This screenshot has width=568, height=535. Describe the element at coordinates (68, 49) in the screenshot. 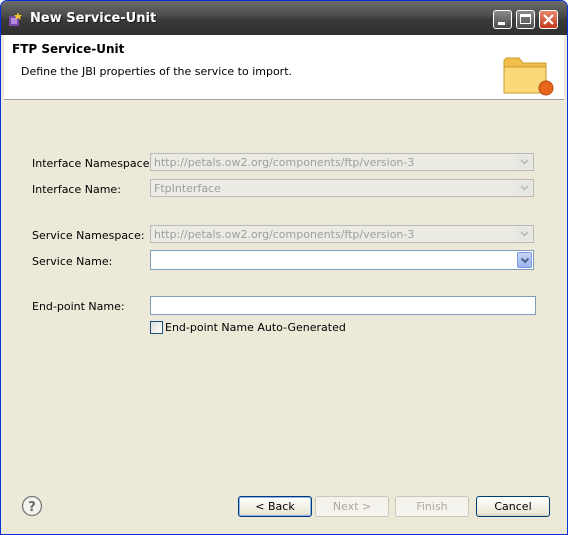

I see `page-title: FTP Service-Unit` at that location.